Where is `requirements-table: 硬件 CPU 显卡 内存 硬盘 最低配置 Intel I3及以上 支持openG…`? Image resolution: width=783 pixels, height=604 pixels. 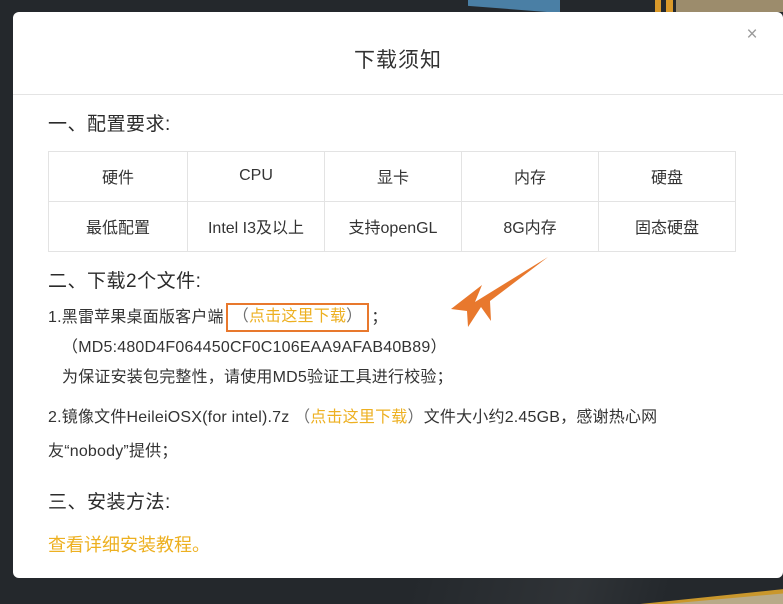
requirements-table: 硬件 CPU 显卡 内存 硬盘 最低配置 Intel I3及以上 支持openG… is located at coordinates (392, 201).